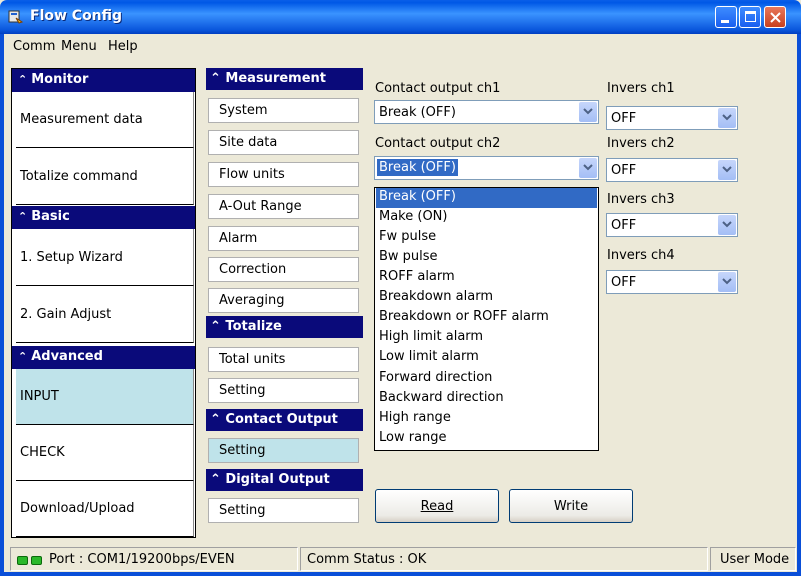  What do you see at coordinates (726, 17) in the screenshot?
I see `minimize-button` at bounding box center [726, 17].